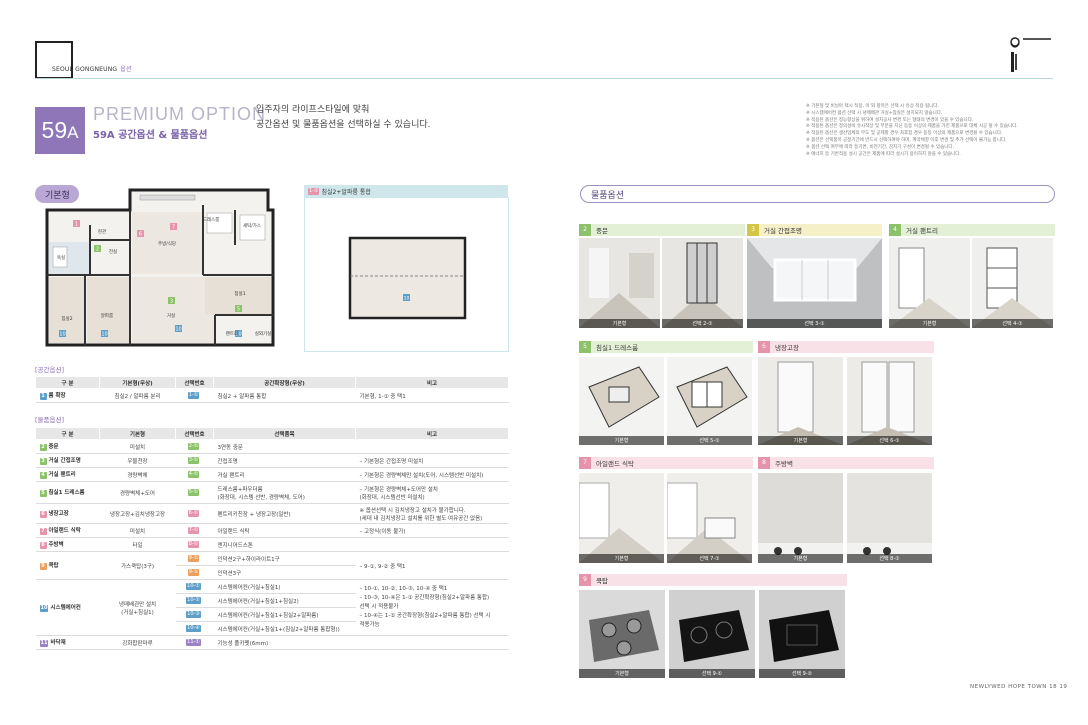 This screenshot has width=1088, height=725. What do you see at coordinates (263, 333) in the screenshot?
I see `room-label: 실외기실` at bounding box center [263, 333].